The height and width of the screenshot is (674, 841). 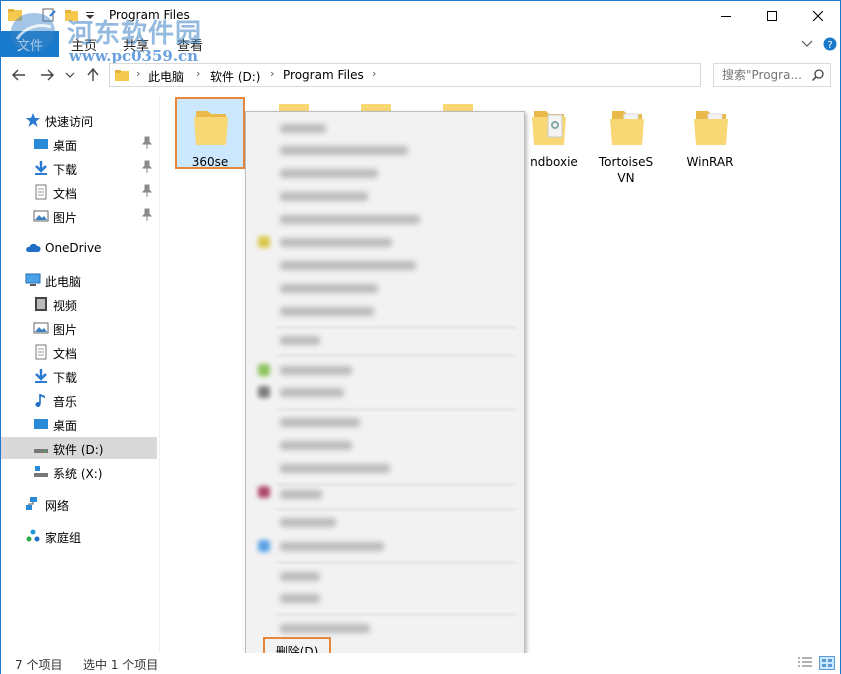 What do you see at coordinates (827, 663) in the screenshot?
I see `large-icons-view-icon` at bounding box center [827, 663].